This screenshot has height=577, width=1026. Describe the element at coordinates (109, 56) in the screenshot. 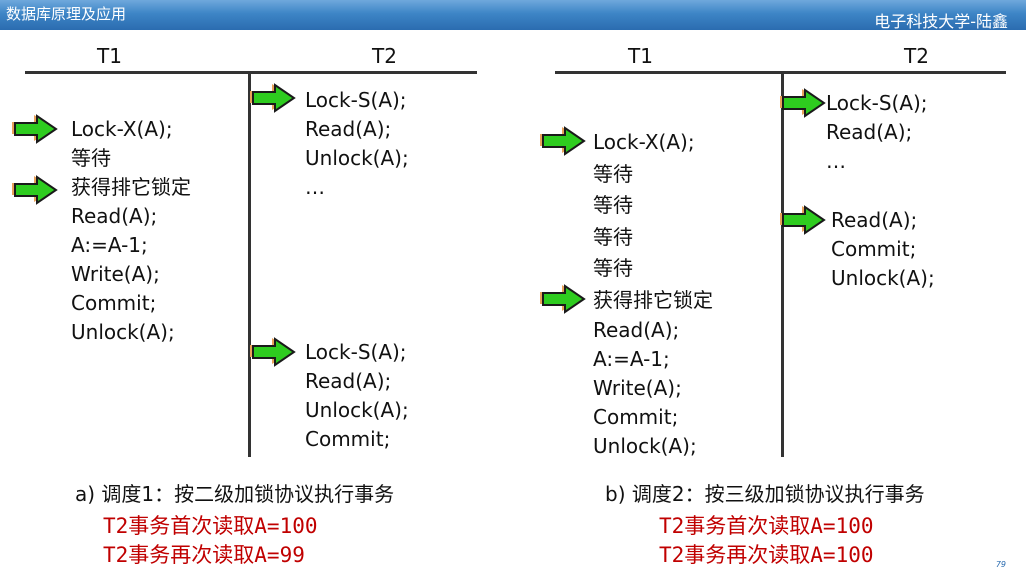

I see `left-t1-header: T1` at that location.